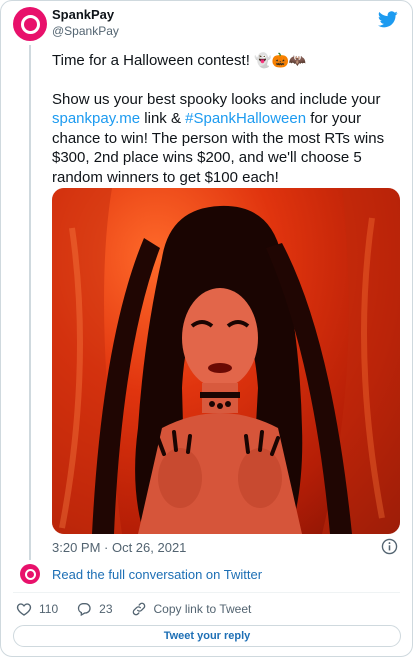 This screenshot has width=413, height=657. What do you see at coordinates (388, 19) in the screenshot?
I see `twitter-bird-icon` at bounding box center [388, 19].